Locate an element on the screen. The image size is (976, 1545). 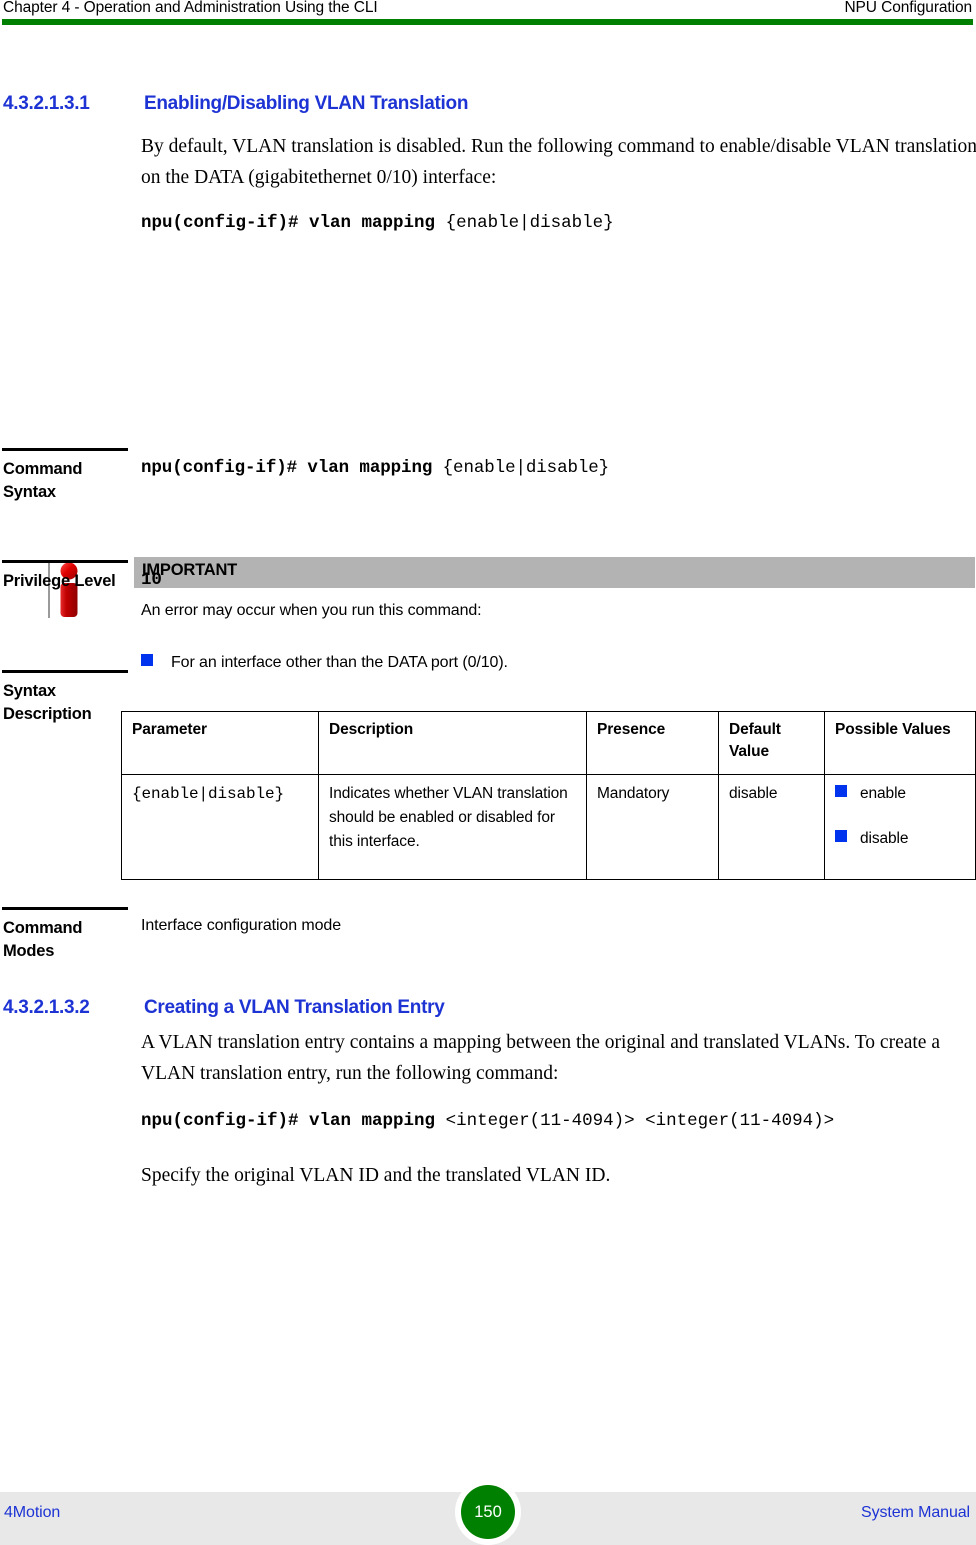
cell-parameter: {enable|disable} is located at coordinates (220, 827).